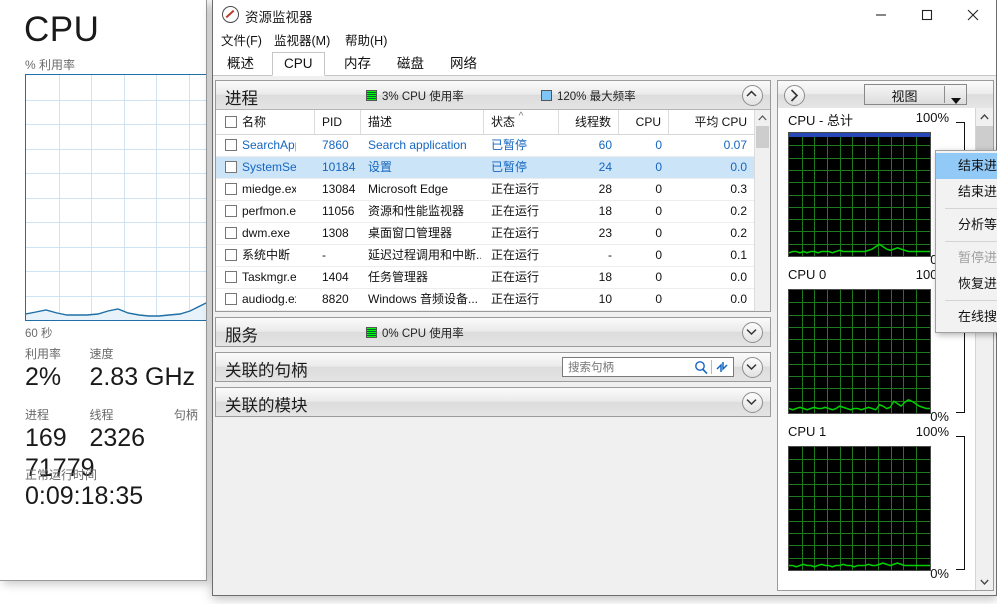 This screenshot has width=997, height=604. What do you see at coordinates (43, 377) in the screenshot?
I see `utilization-value: 2%` at bounding box center [43, 377].